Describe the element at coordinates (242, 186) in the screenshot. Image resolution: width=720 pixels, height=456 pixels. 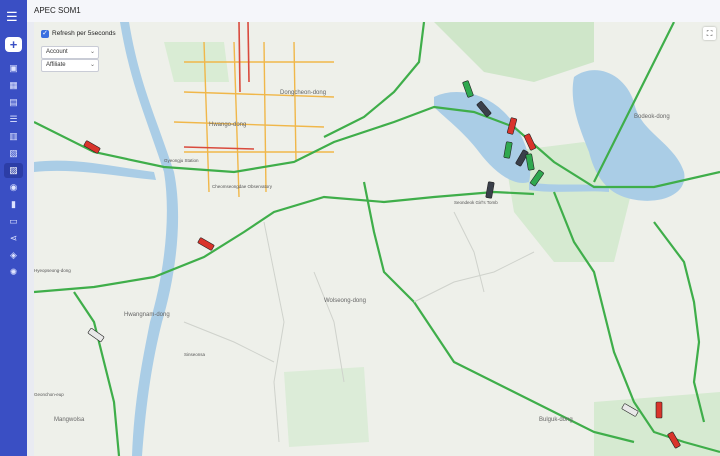
I see `place-label: Cheomseongdae Observatory` at that location.